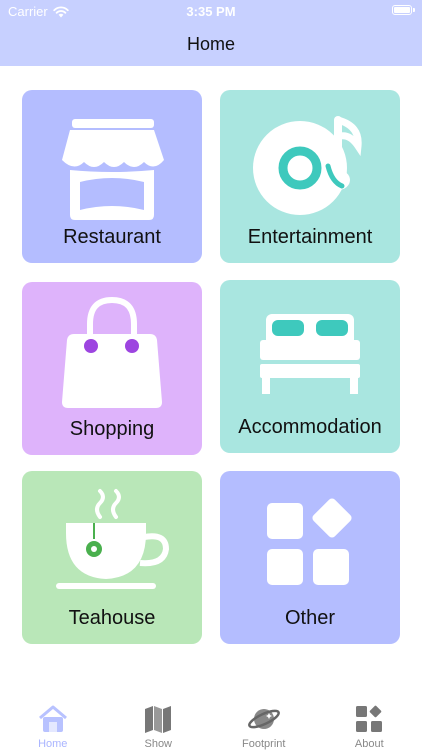  I want to click on map-icon, so click(158, 719).